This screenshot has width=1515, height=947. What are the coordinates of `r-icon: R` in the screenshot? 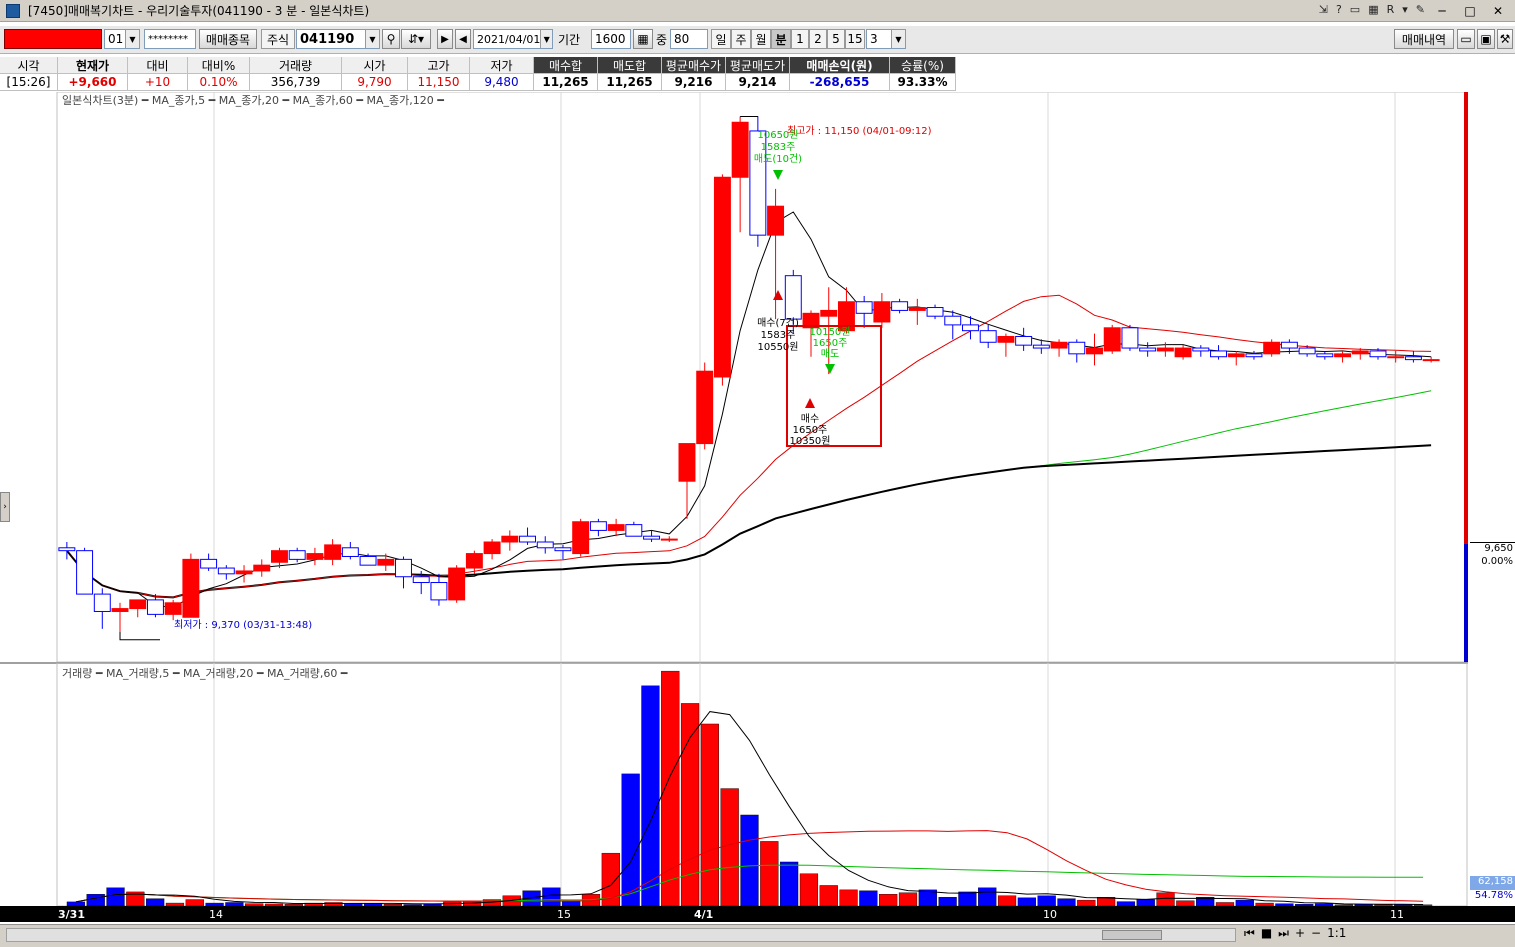 It's located at (1391, 9).